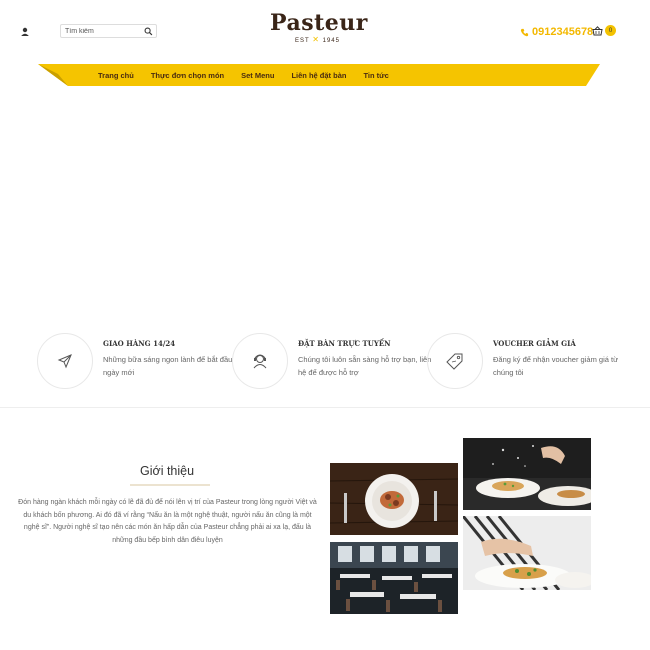 The image size is (650, 650). I want to click on support-agent-icon, so click(260, 361).